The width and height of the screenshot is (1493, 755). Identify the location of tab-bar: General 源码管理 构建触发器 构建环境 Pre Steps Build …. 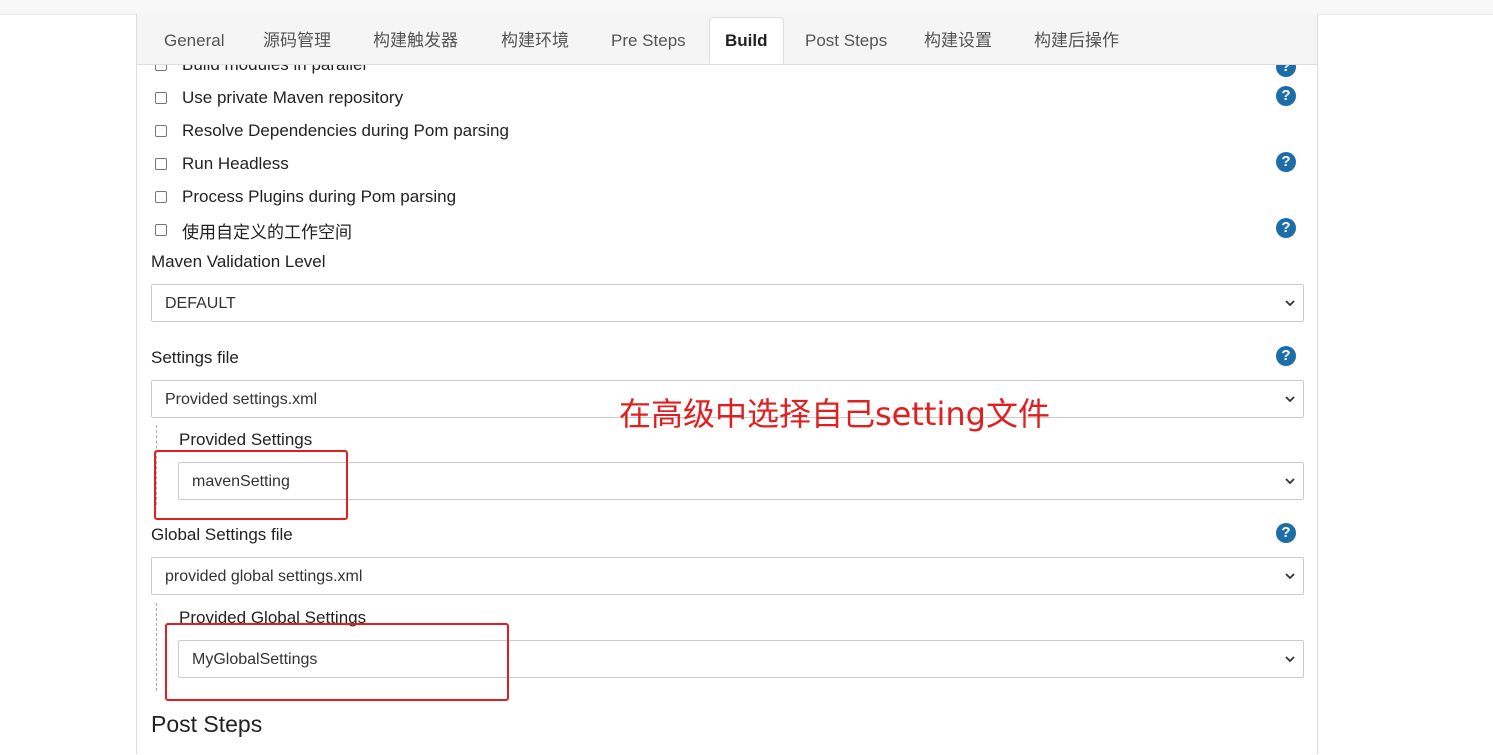
(727, 39).